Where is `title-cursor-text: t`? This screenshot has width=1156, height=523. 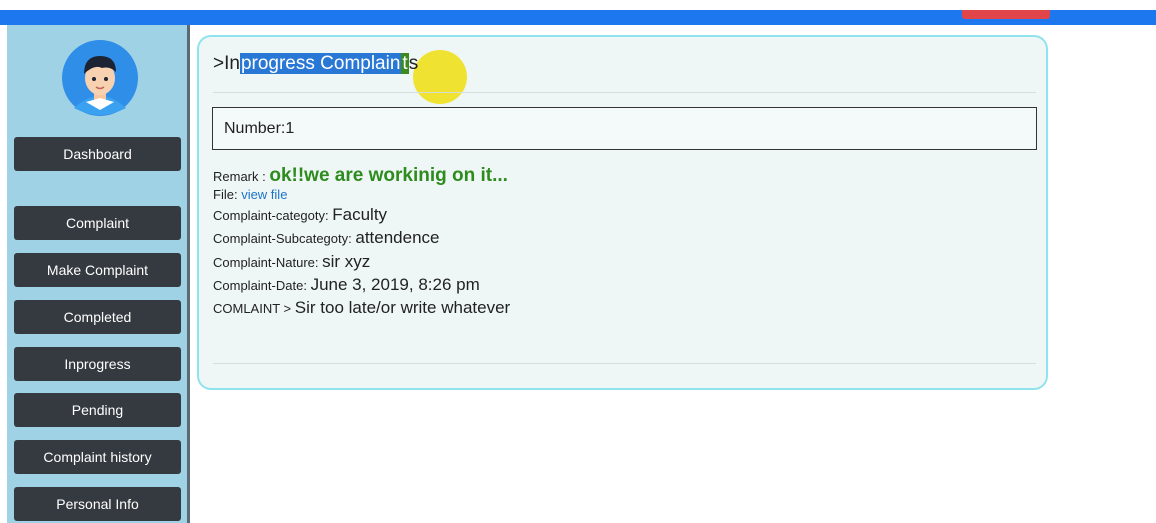 title-cursor-text: t is located at coordinates (405, 63).